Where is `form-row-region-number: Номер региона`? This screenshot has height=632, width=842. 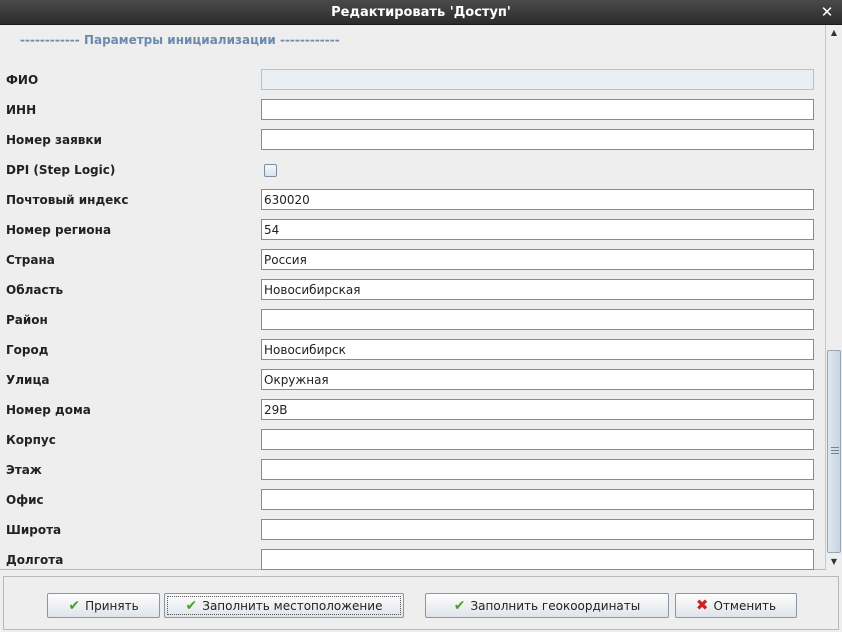
form-row-region-number: Номер региона is located at coordinates (412, 230).